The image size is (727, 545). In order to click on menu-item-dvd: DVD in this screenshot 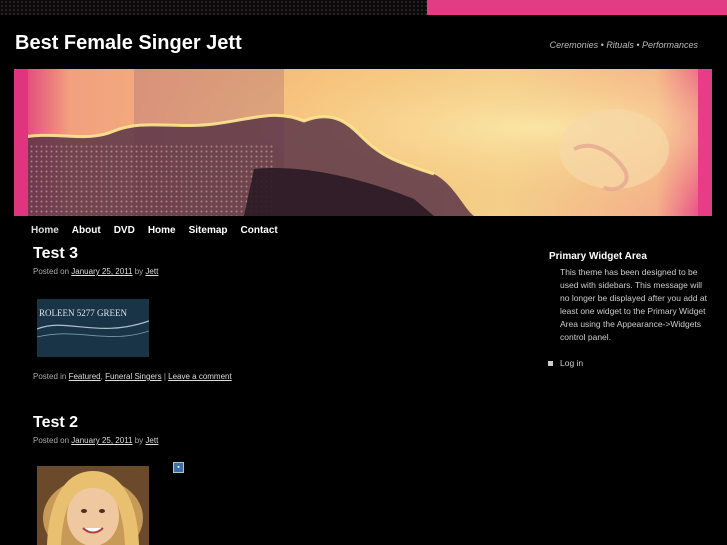, I will do `click(124, 231)`.